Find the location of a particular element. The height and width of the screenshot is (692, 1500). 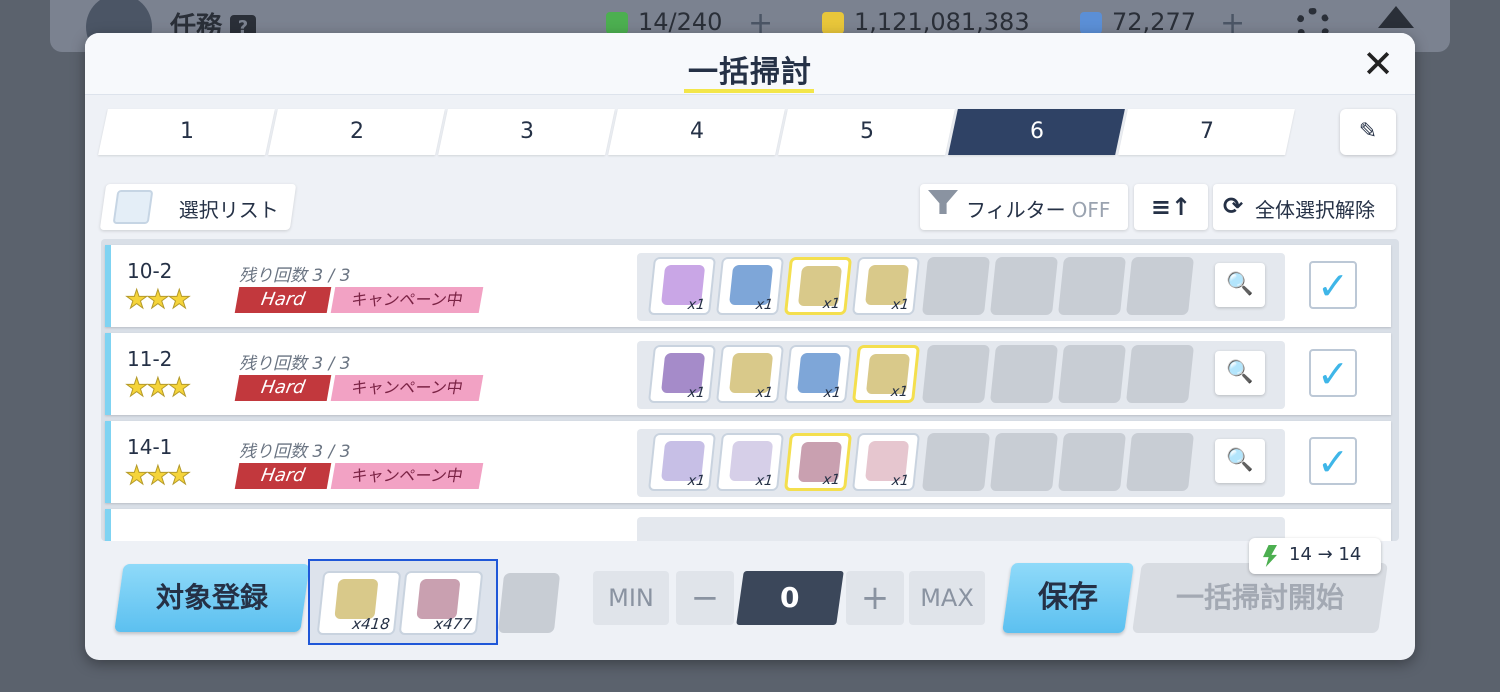

target-items: x418 x477 is located at coordinates (403, 602).